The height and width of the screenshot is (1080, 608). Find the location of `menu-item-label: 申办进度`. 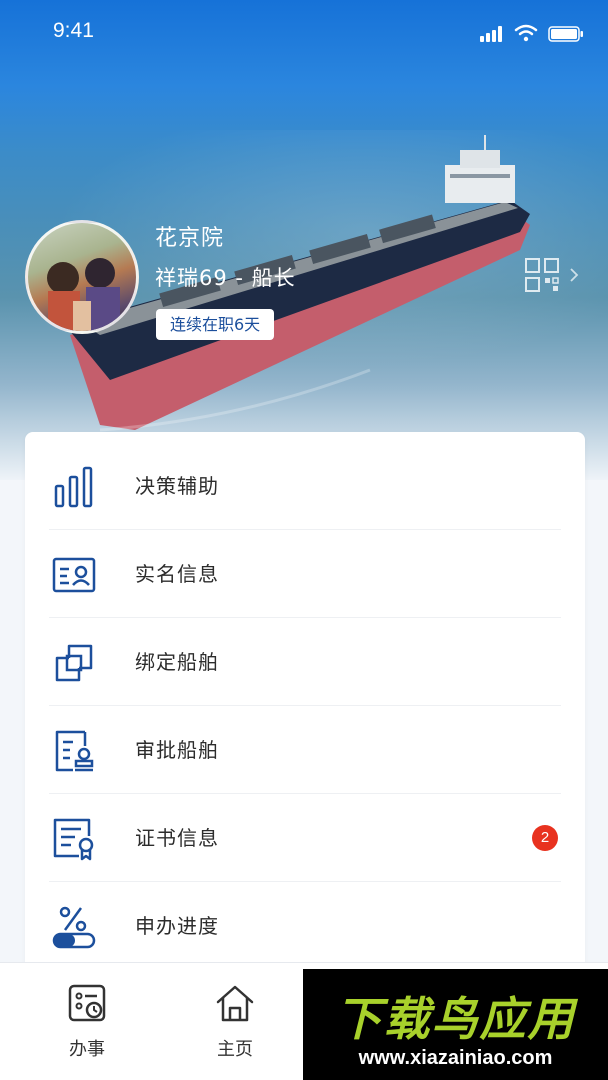

menu-item-label: 申办进度 is located at coordinates (177, 926).